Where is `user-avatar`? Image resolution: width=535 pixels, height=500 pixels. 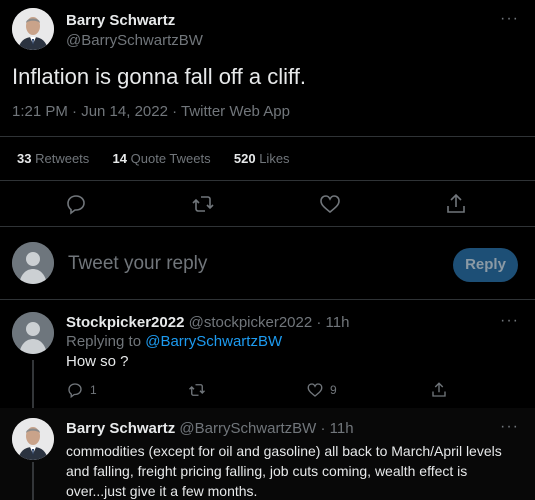 user-avatar is located at coordinates (33, 263).